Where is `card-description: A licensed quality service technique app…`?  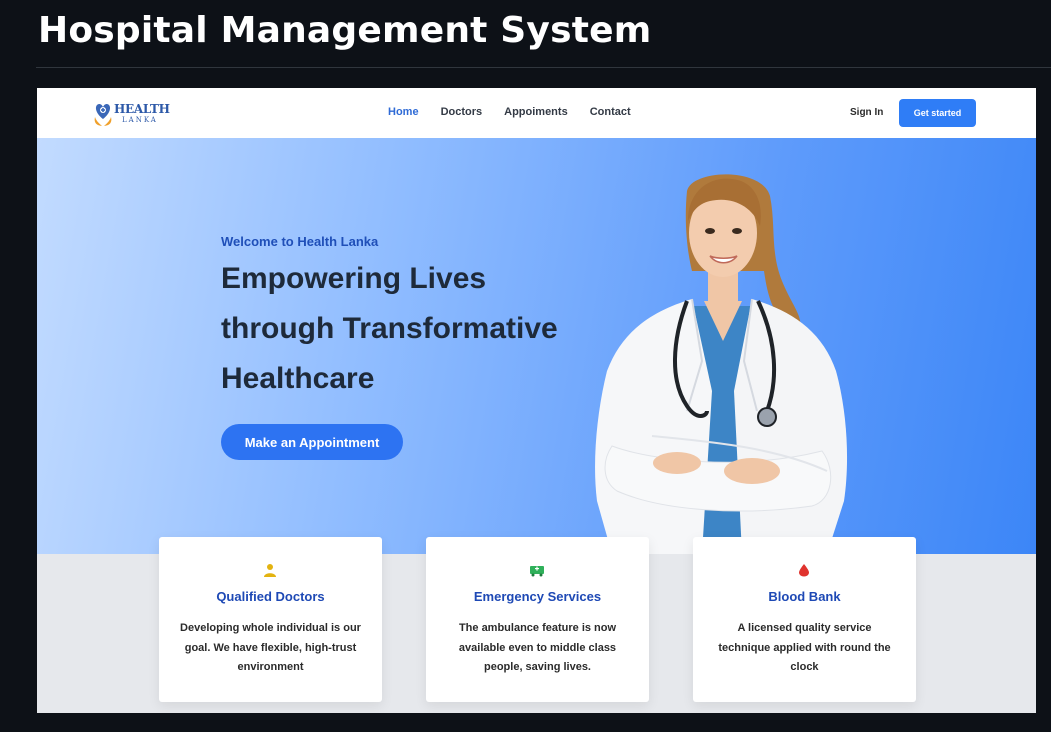
card-description: A licensed quality service technique app… is located at coordinates (804, 647).